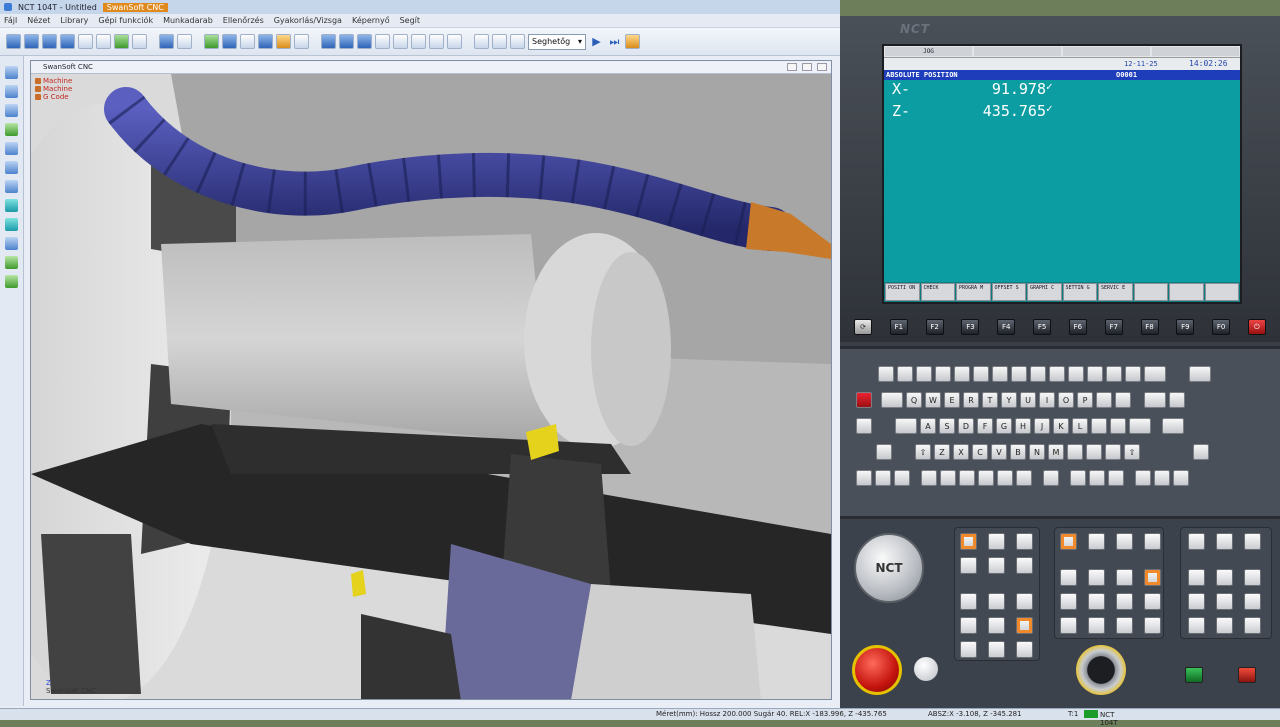  What do you see at coordinates (1113, 327) in the screenshot?
I see `f7-key: F7` at bounding box center [1113, 327].